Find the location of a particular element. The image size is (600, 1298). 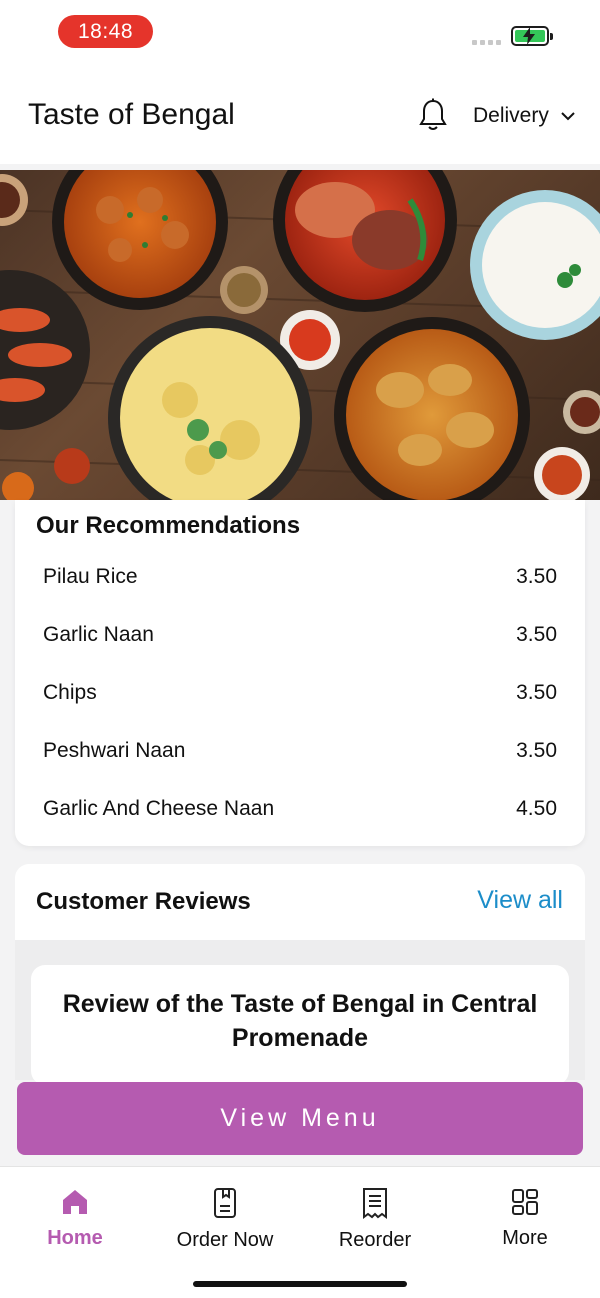

status-time: 18:48 is located at coordinates (105, 31).